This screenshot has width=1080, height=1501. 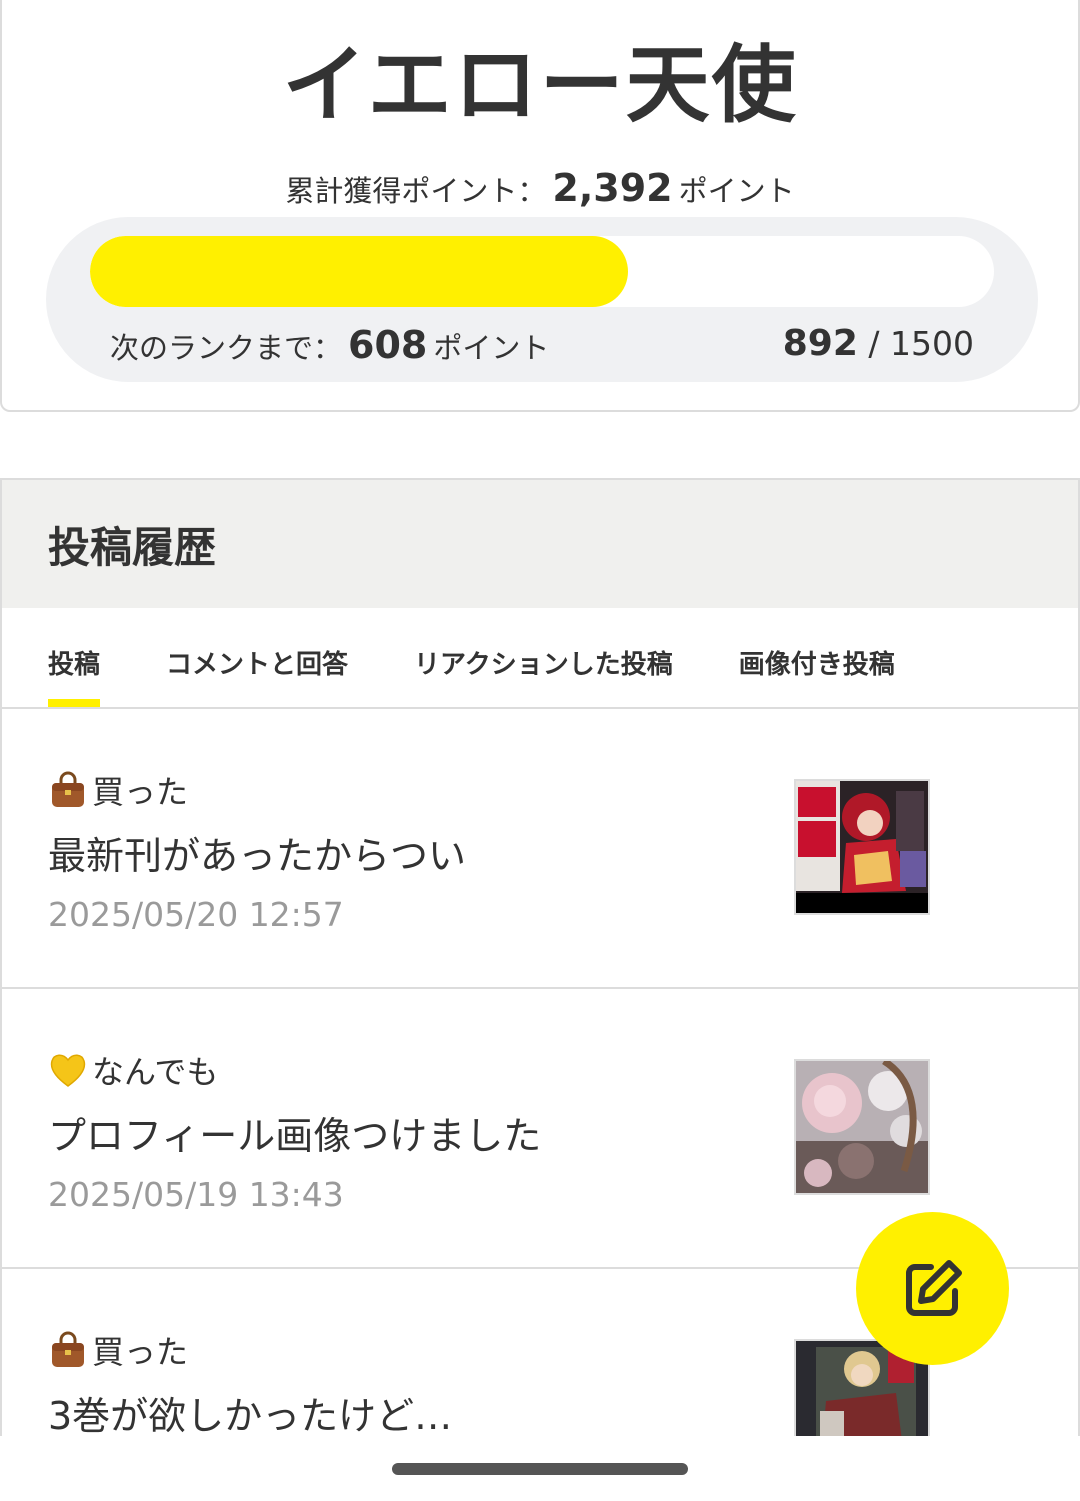 What do you see at coordinates (932, 343) in the screenshot?
I see `progress-target: 1500` at bounding box center [932, 343].